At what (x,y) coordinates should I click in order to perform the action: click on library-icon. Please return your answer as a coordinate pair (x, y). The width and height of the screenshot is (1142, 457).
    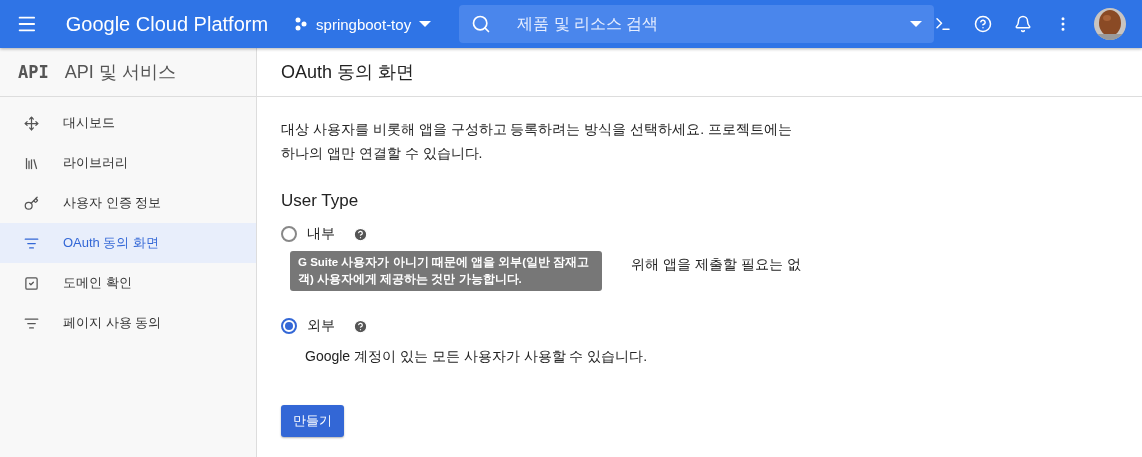
    Looking at the image, I should click on (31, 163).